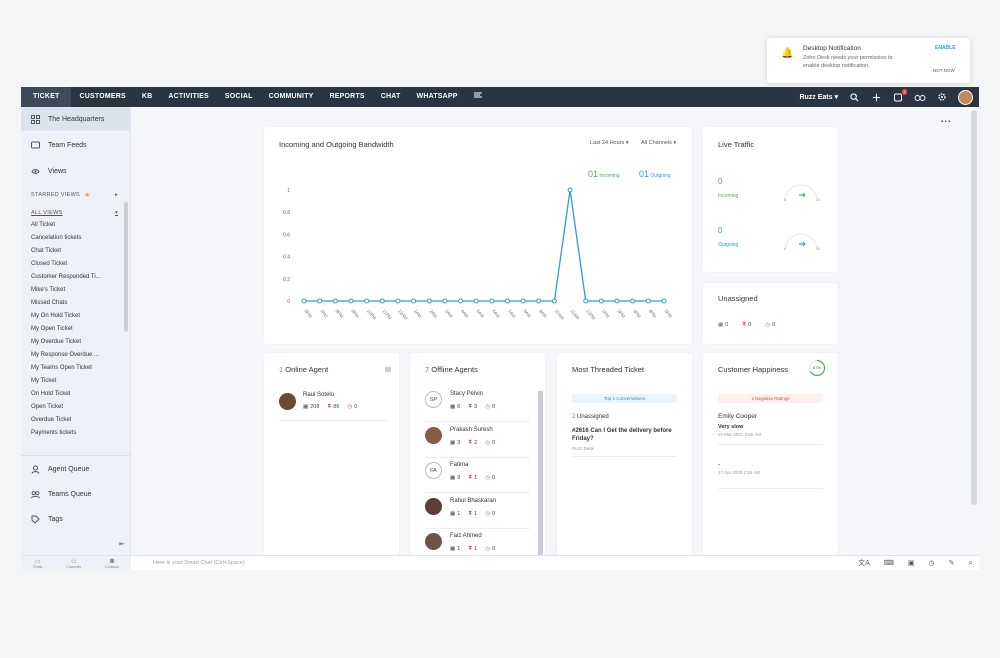  I want to click on channels-button: ⚇ Channels, so click(73, 563).